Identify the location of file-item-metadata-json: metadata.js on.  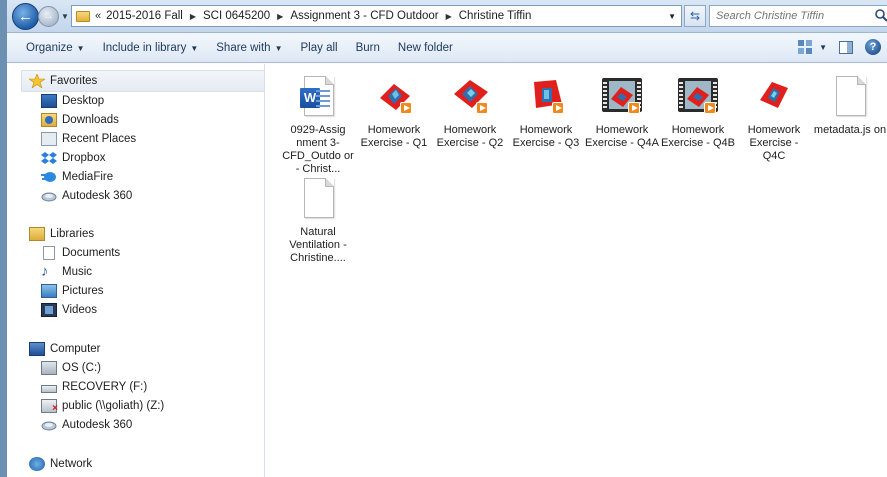
(850, 104).